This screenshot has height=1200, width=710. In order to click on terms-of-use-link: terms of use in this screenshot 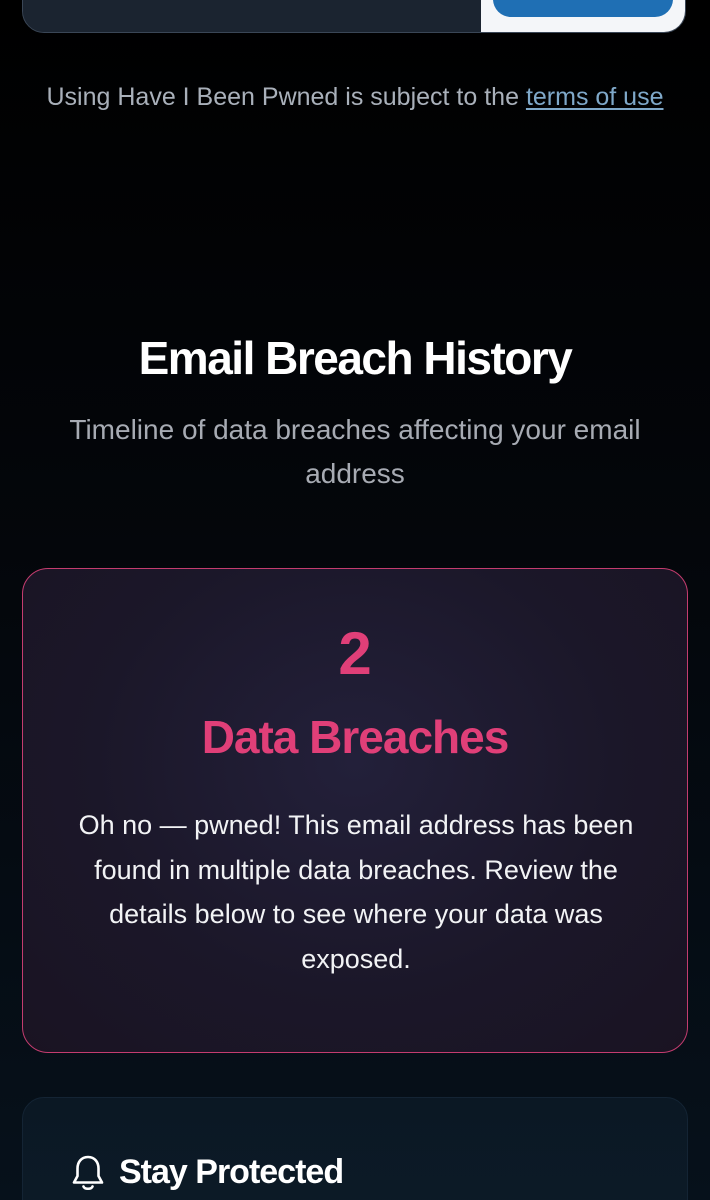, I will do `click(595, 97)`.